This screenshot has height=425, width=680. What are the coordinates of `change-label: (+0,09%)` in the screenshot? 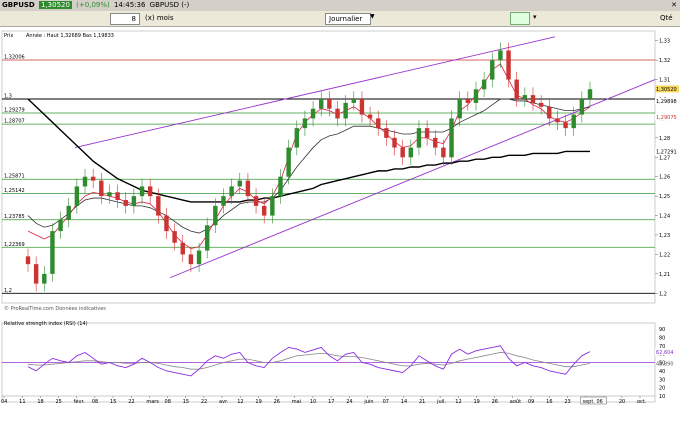 It's located at (93, 5).